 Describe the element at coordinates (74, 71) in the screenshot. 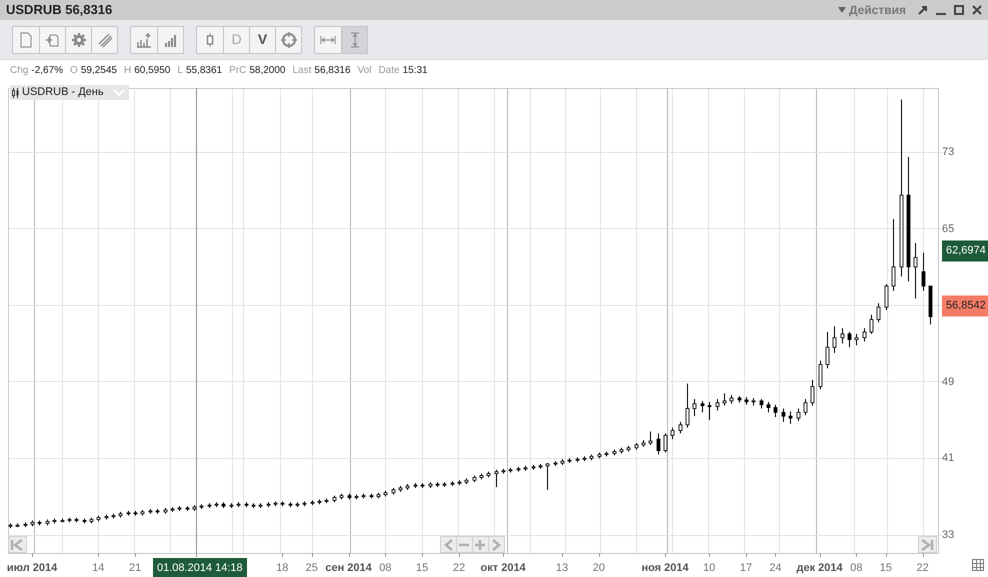

I see `stat-label: O` at that location.